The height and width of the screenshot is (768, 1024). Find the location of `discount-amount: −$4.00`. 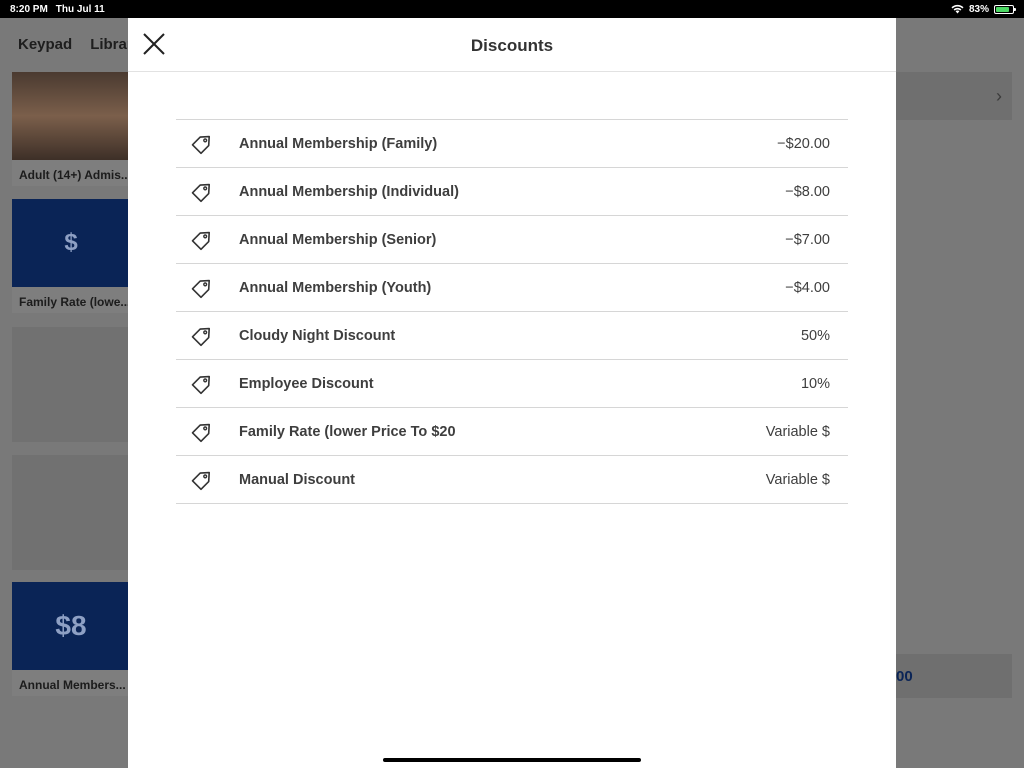

discount-amount: −$4.00 is located at coordinates (807, 287).